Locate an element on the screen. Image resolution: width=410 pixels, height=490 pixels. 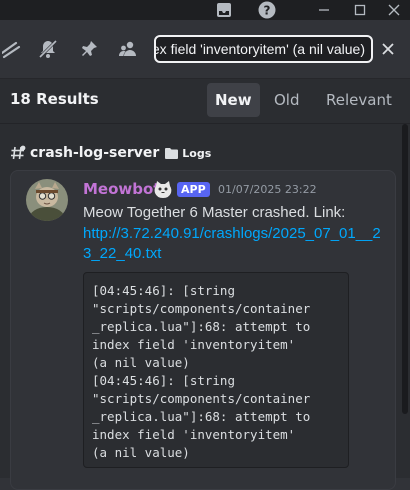
close-icon is located at coordinates (394, 10).